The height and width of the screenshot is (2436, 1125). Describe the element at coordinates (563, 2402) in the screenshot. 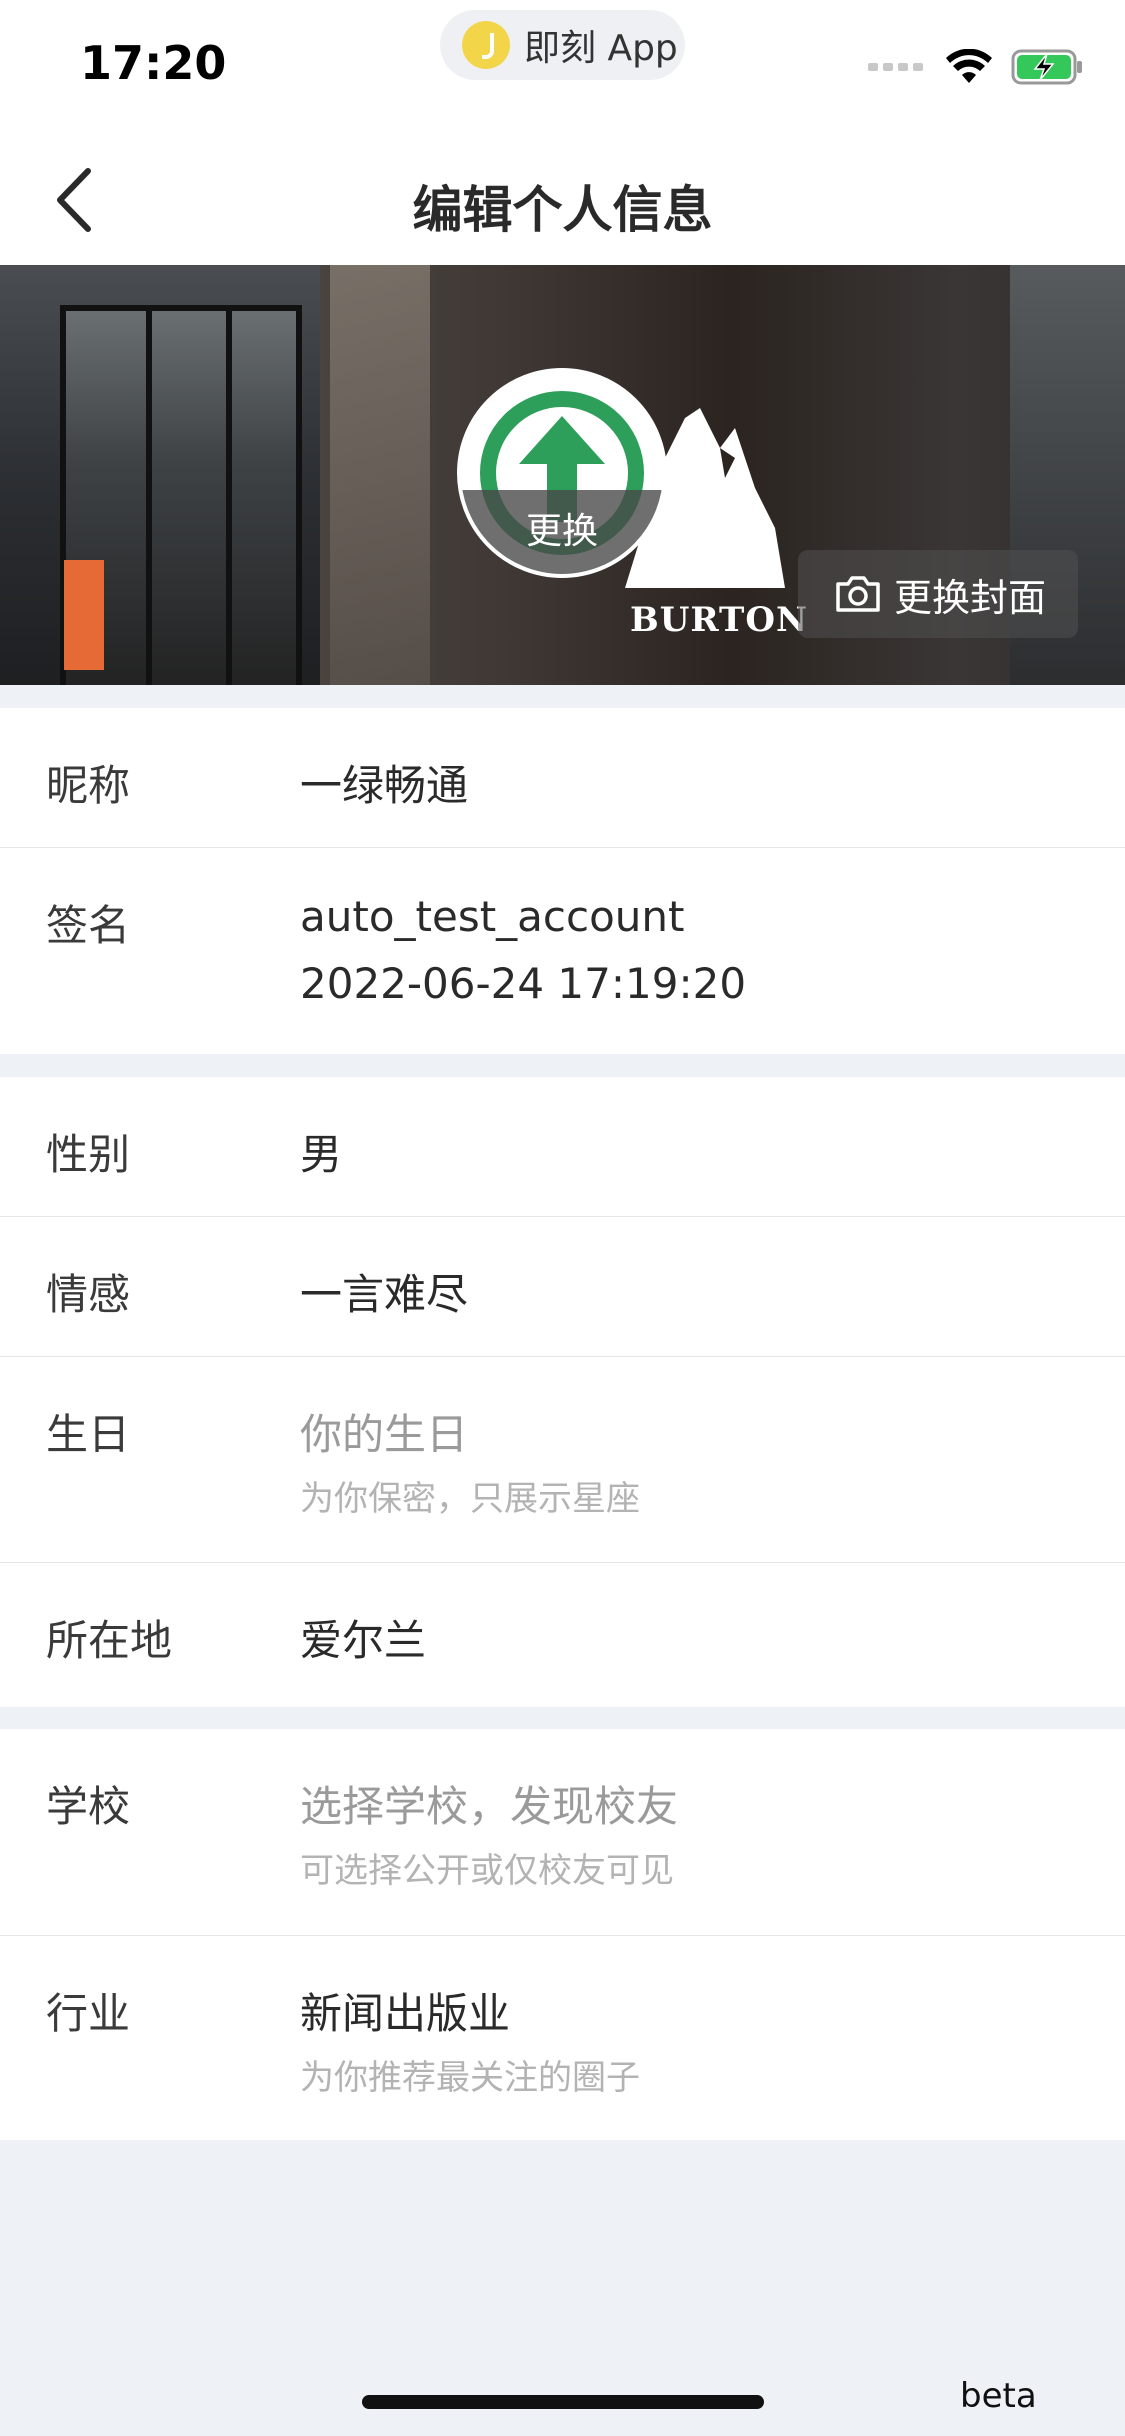

I see `home-indicator` at that location.